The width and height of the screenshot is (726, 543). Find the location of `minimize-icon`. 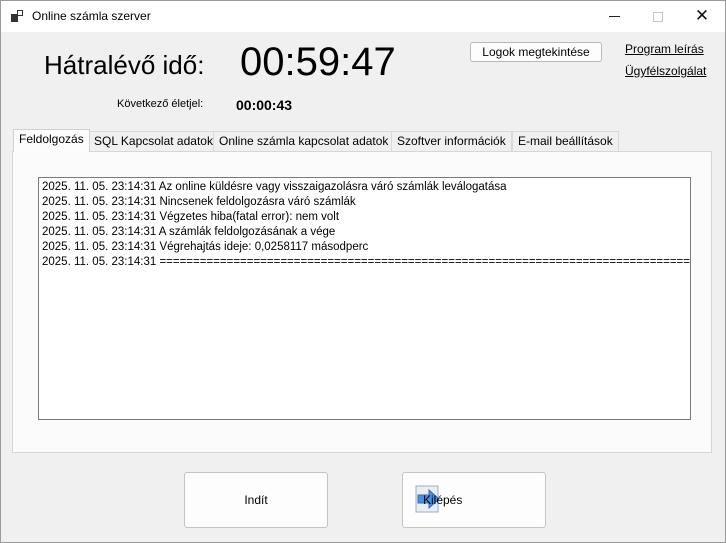

minimize-icon is located at coordinates (614, 16).